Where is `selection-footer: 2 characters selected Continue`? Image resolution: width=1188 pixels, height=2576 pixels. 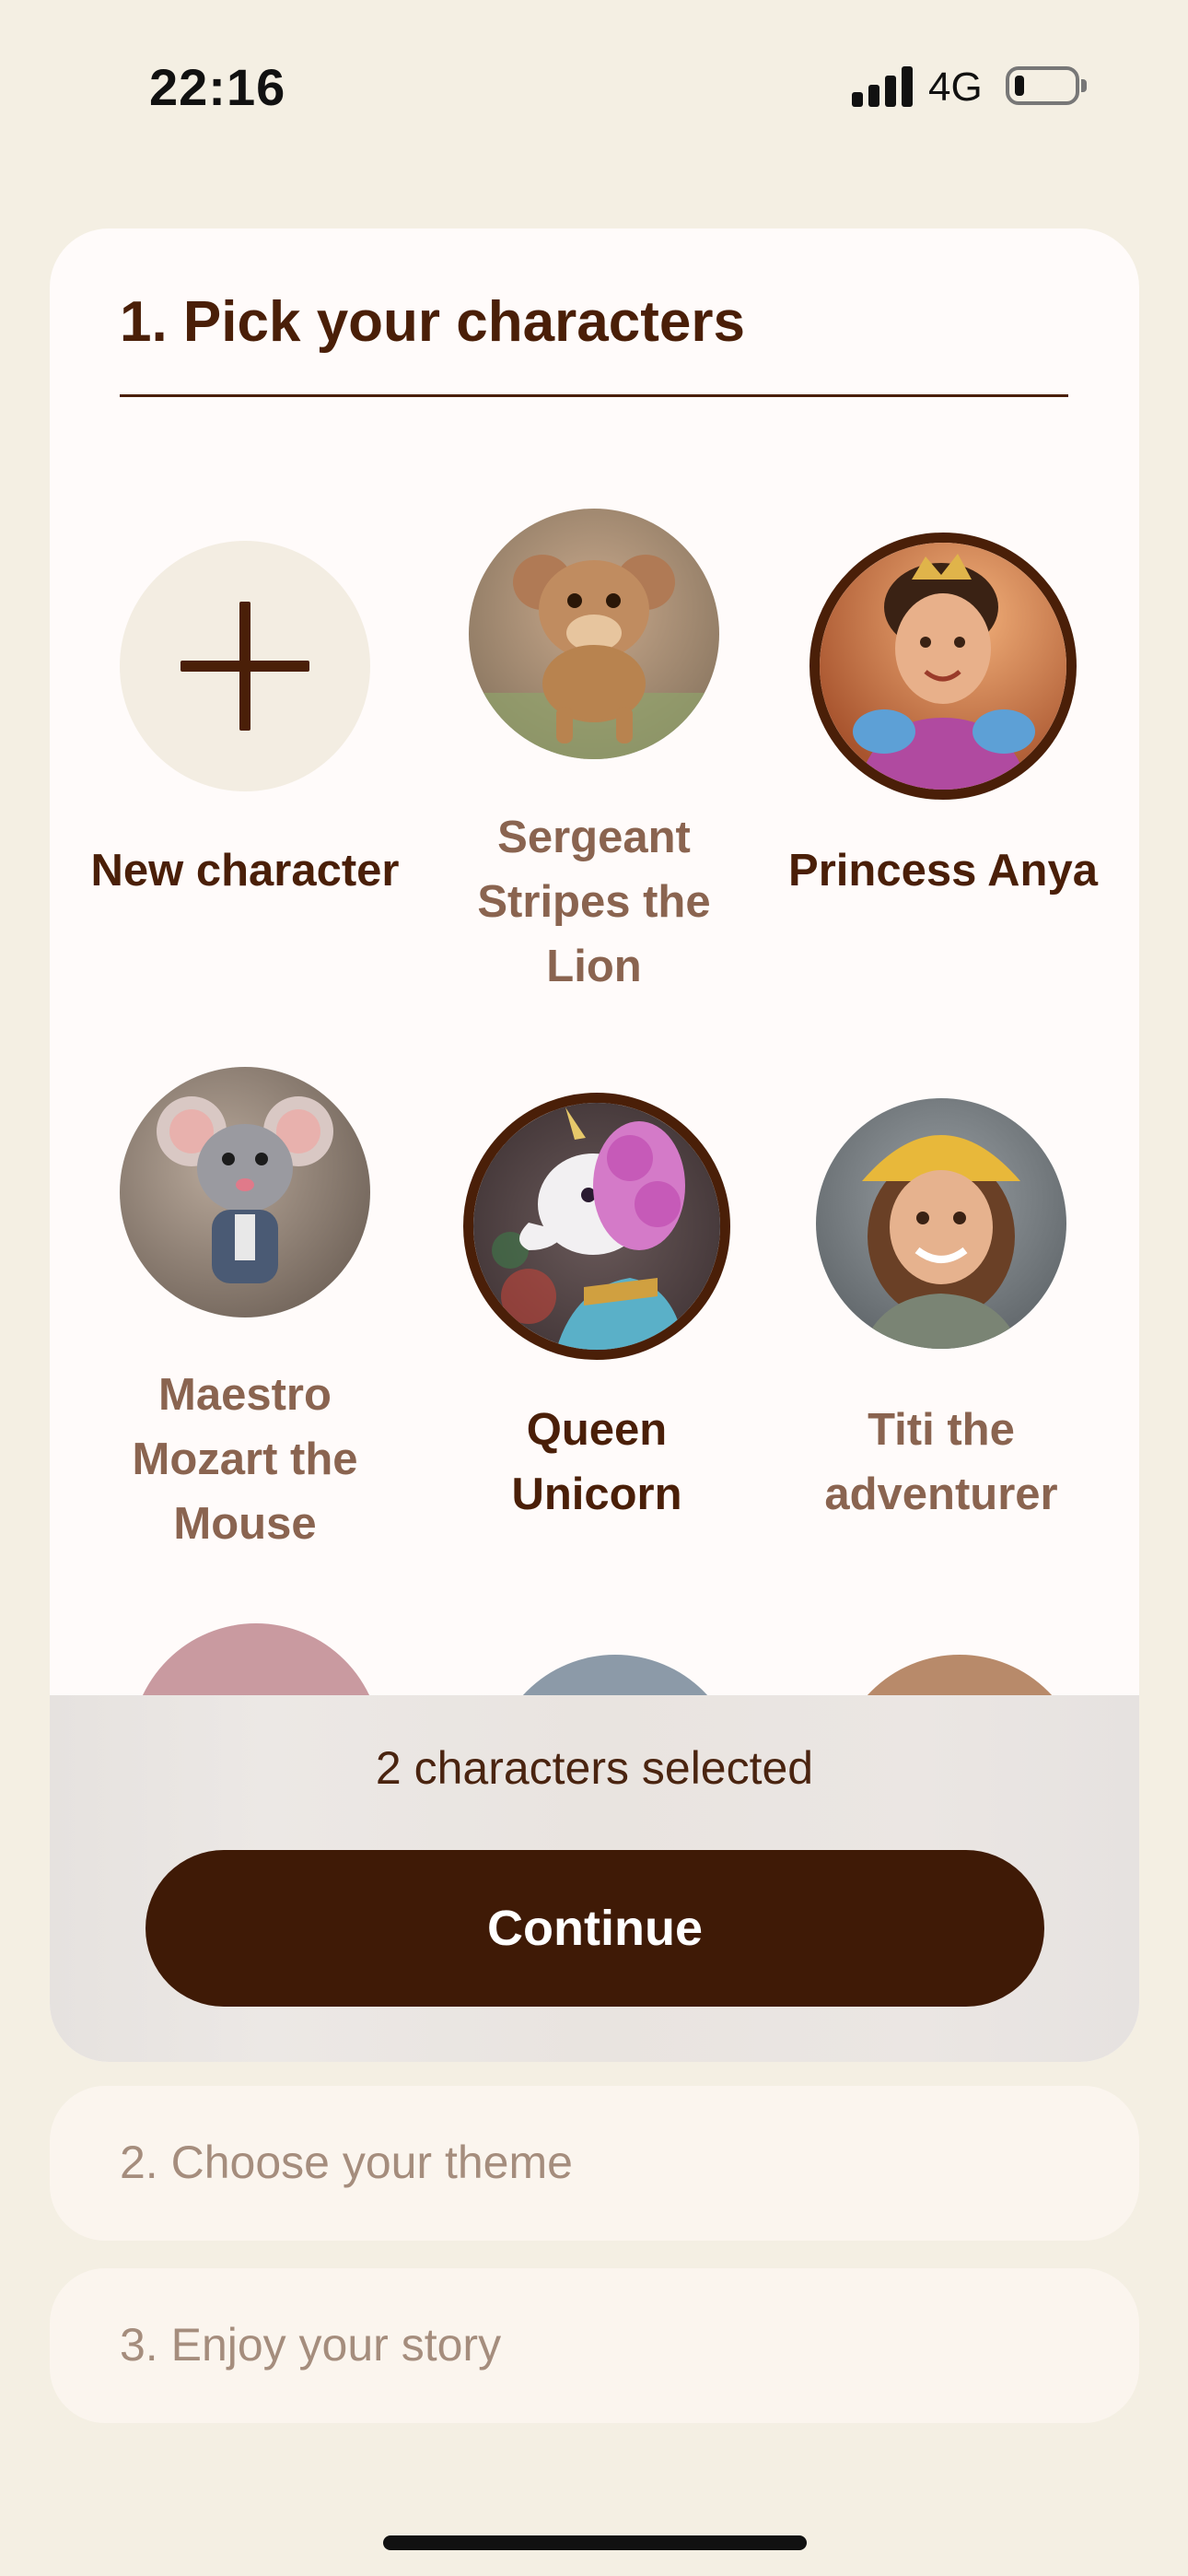 selection-footer: 2 characters selected Continue is located at coordinates (594, 1878).